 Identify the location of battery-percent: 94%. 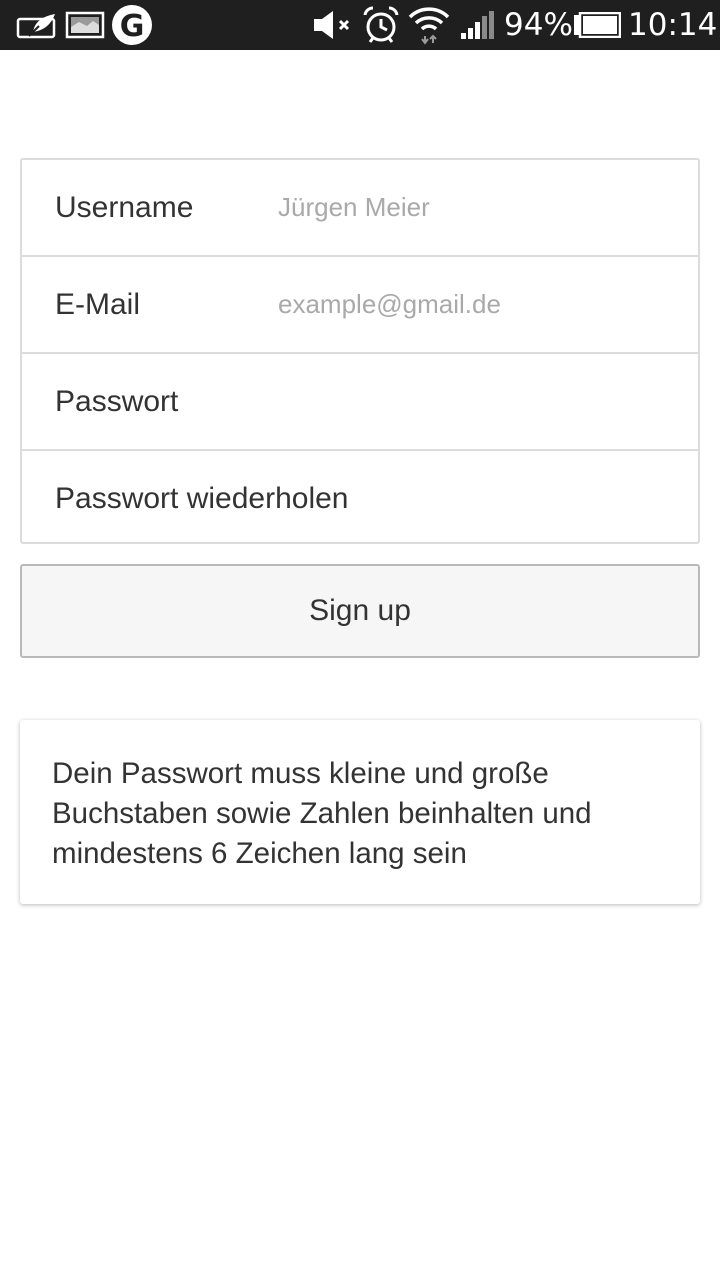
(538, 25).